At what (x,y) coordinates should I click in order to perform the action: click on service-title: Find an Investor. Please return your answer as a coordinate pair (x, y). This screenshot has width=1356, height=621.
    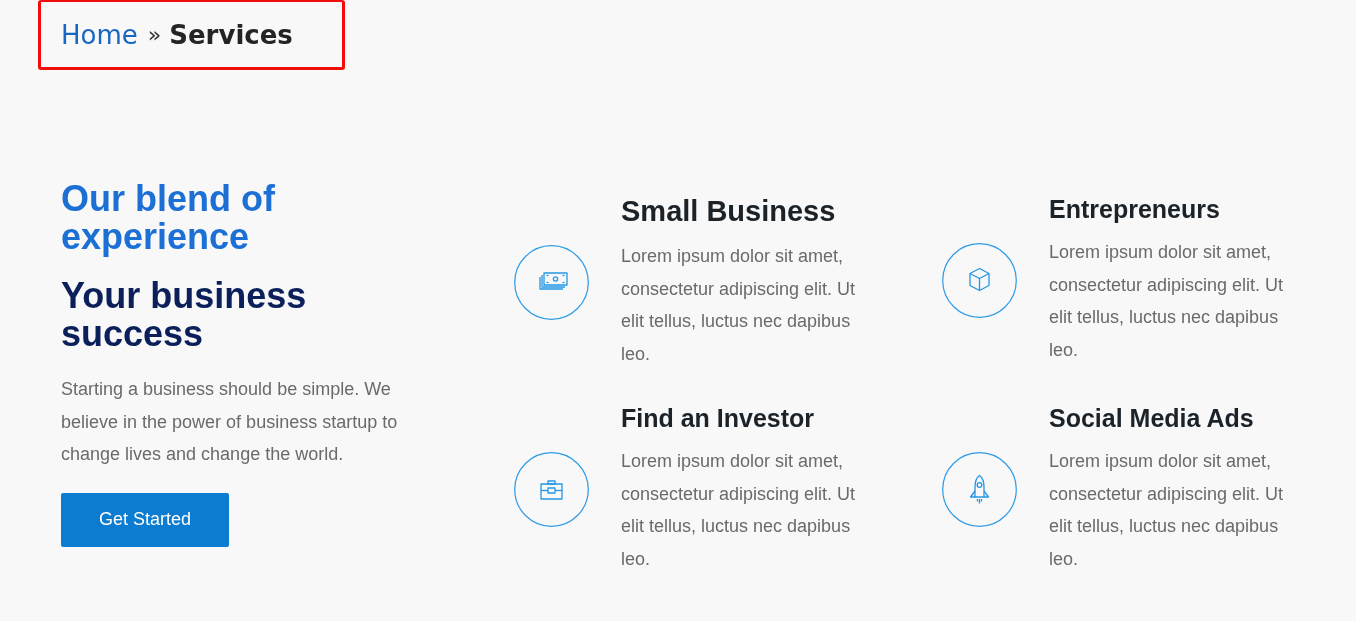
    Looking at the image, I should click on (718, 418).